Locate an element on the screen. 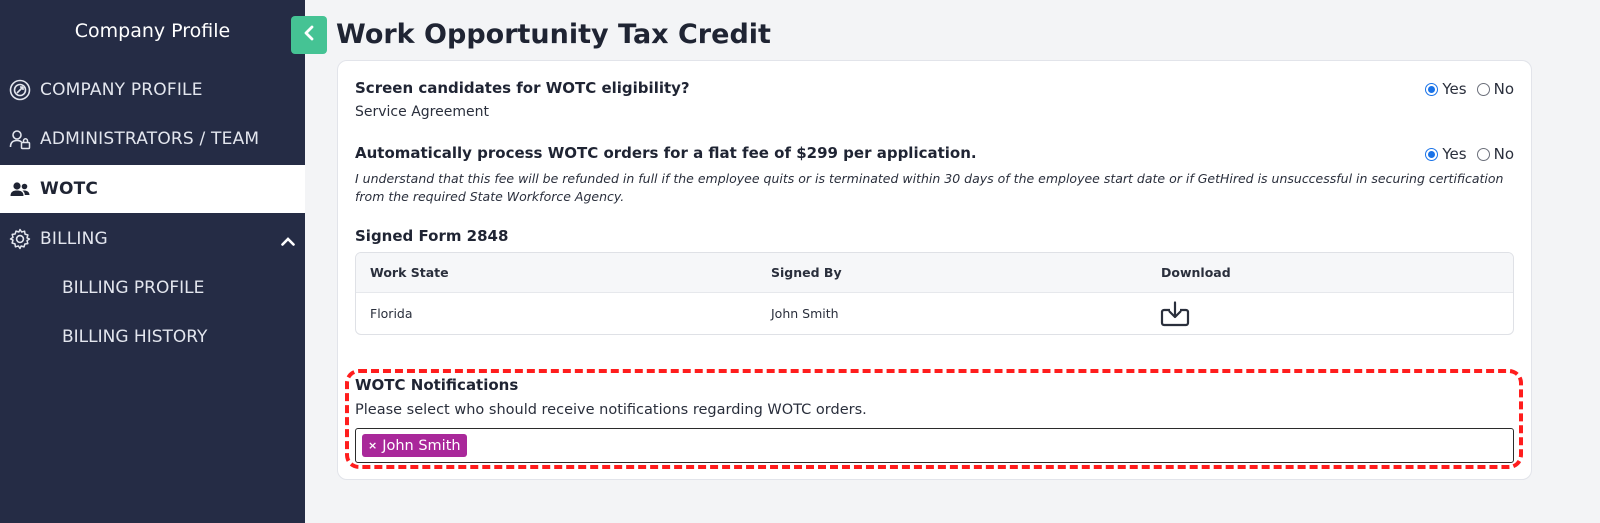  recipient-tag: × John Smith is located at coordinates (414, 445).